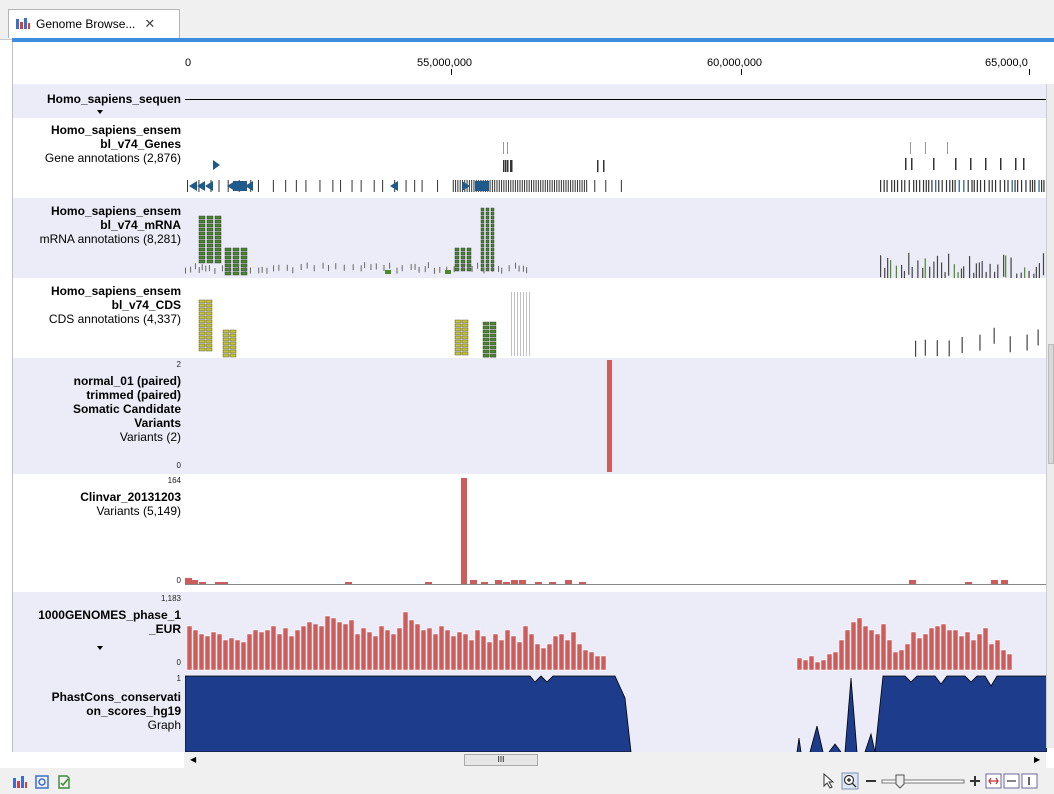 This screenshot has width=1054, height=794. What do you see at coordinates (615, 760) in the screenshot?
I see `horizontal-scrollbar: ◀ III ▶` at bounding box center [615, 760].